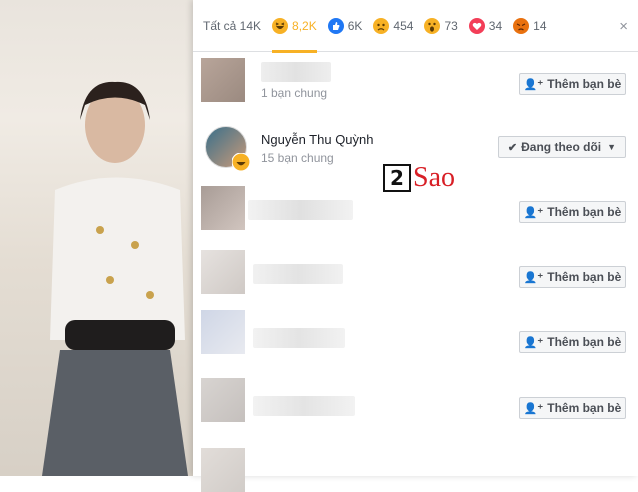 The height and width of the screenshot is (492, 638). Describe the element at coordinates (540, 25) in the screenshot. I see `tab-angry-count: 14` at that location.